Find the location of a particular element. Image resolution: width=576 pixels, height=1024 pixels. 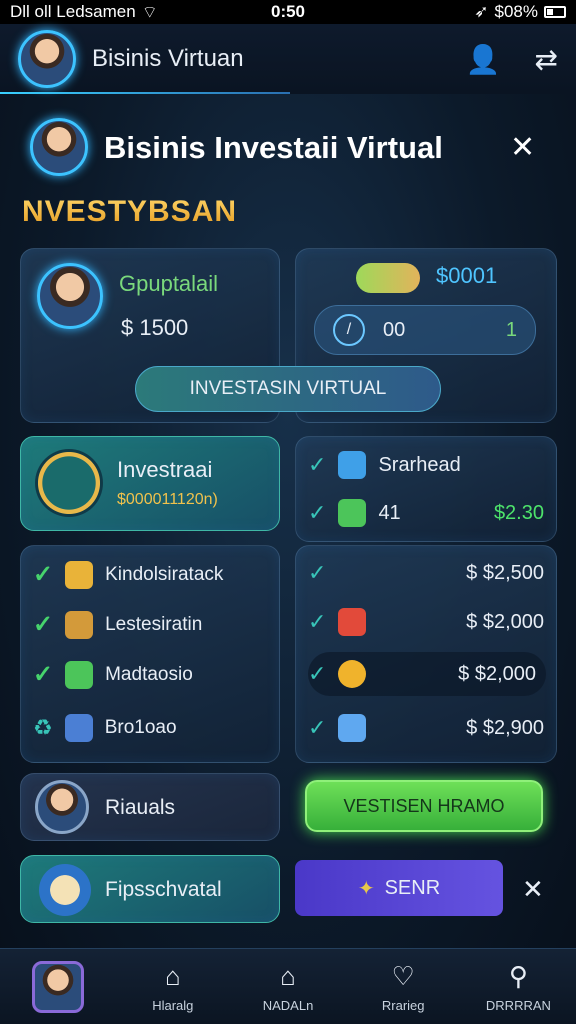

riauals-avatar is located at coordinates (62, 807).